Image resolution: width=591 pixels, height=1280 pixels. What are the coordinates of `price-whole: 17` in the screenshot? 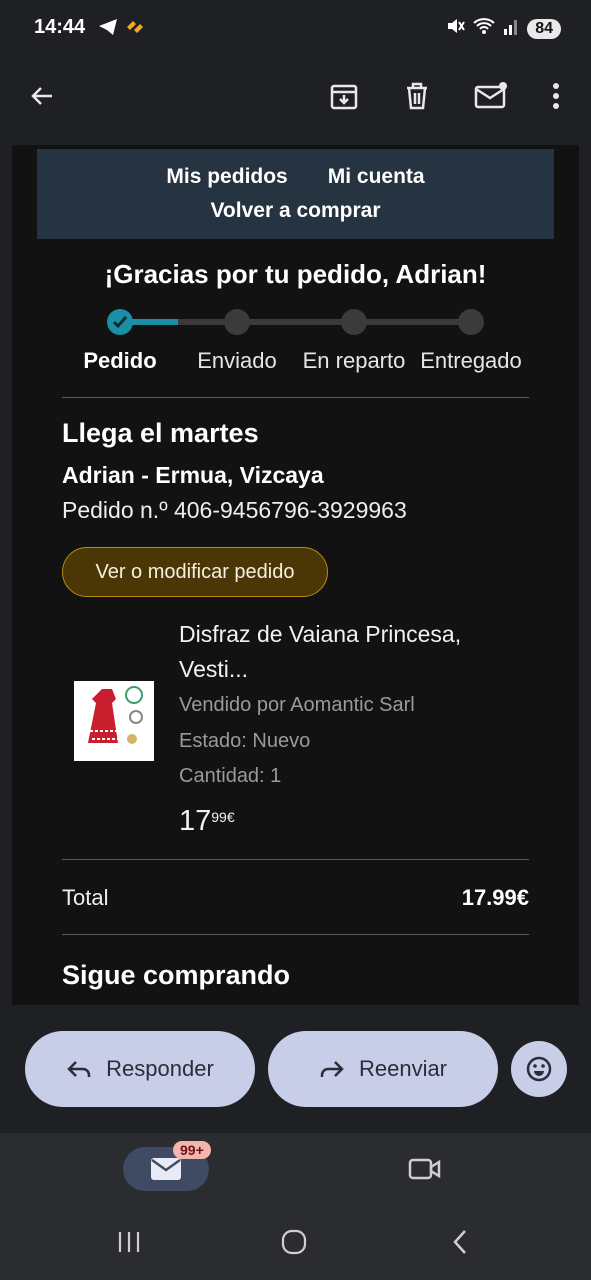 It's located at (195, 821).